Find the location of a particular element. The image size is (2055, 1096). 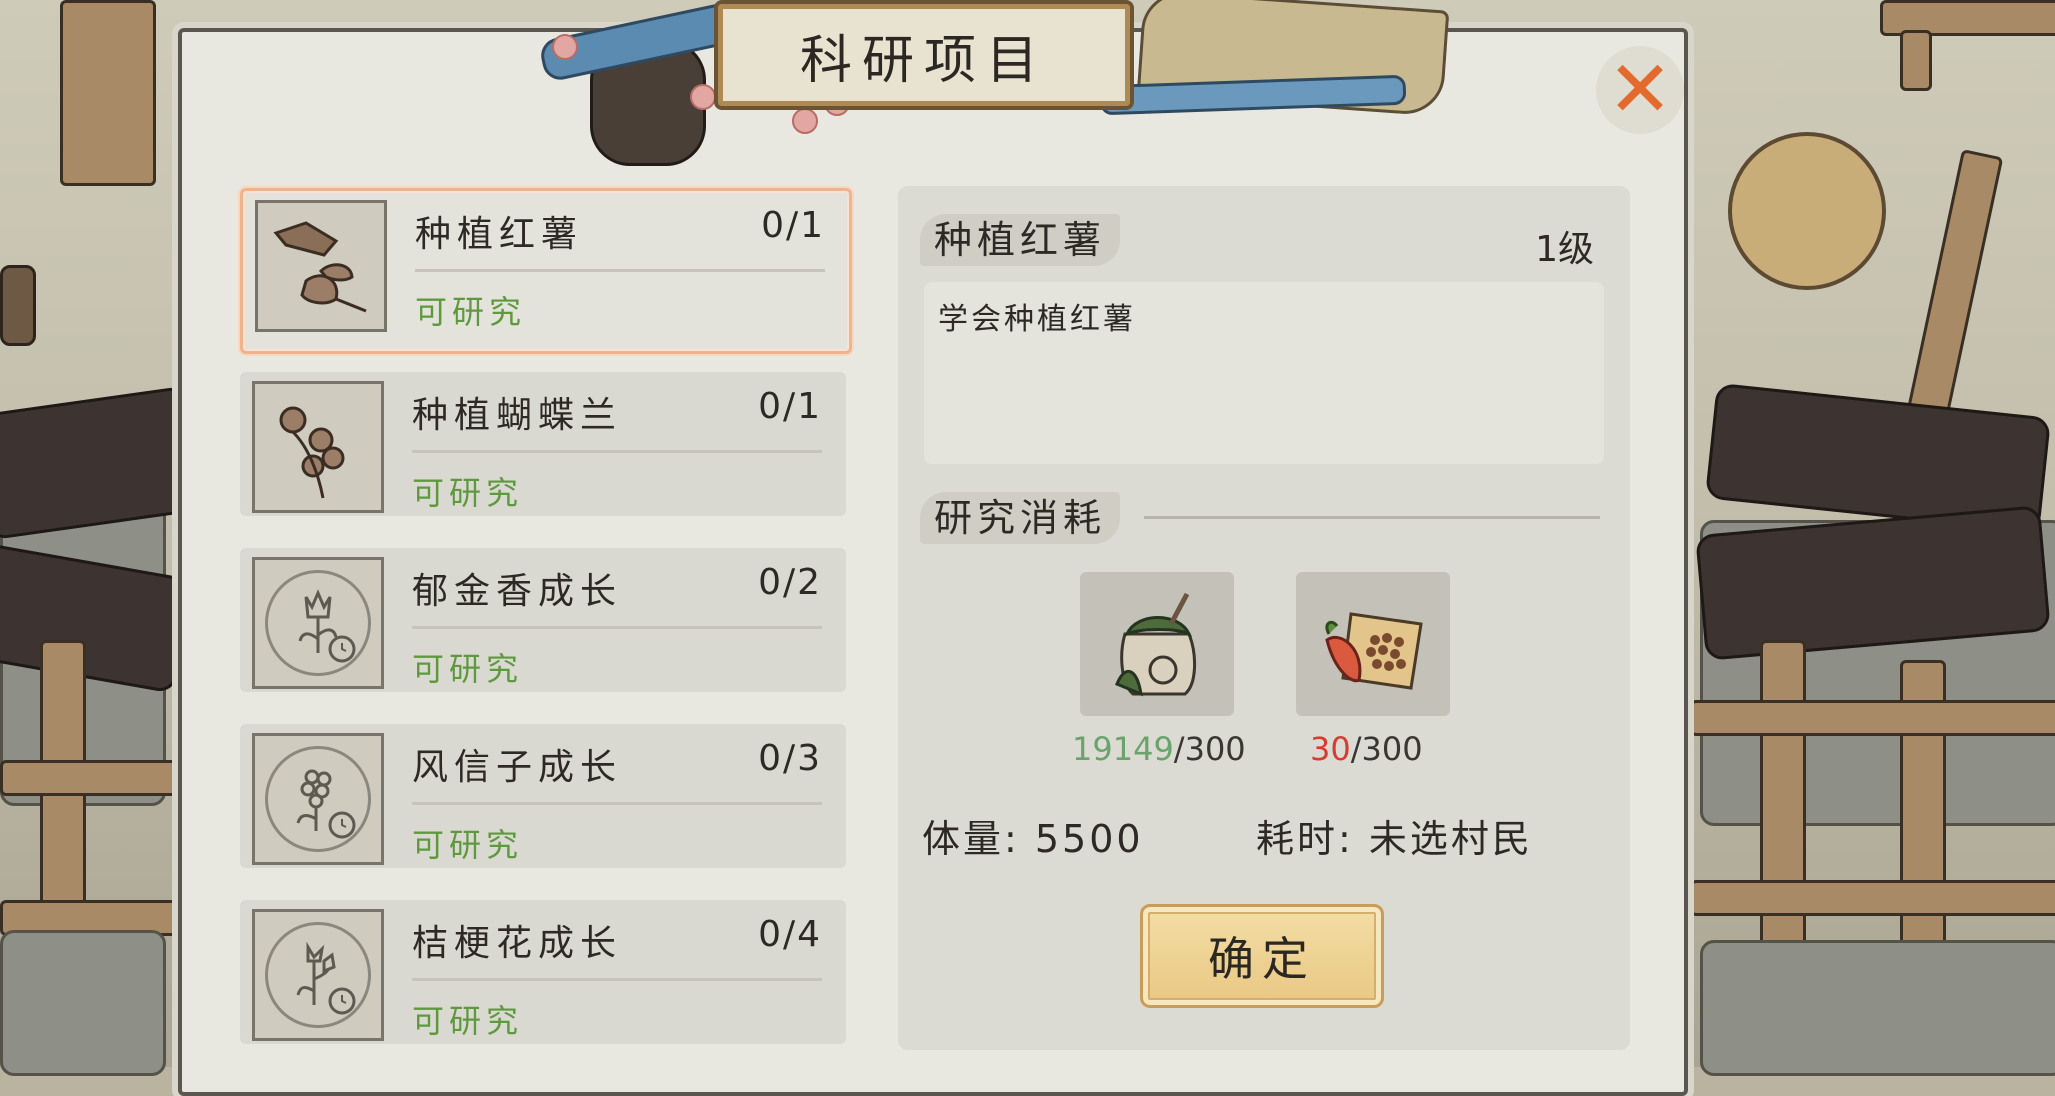

close-x-icon: ✕ is located at coordinates (1640, 90).